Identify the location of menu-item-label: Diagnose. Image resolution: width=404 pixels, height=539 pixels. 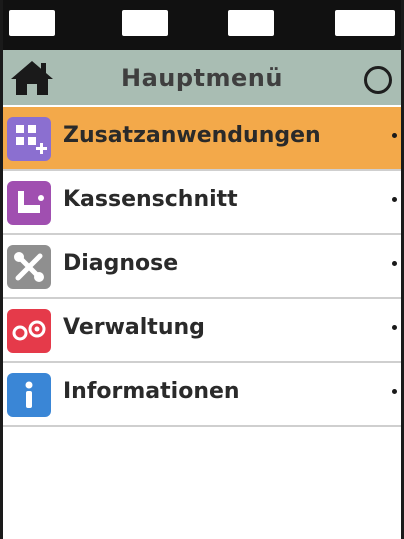
(121, 263).